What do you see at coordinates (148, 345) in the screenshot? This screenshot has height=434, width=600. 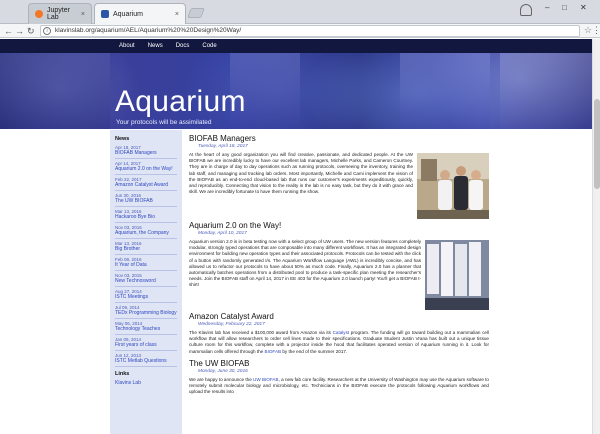 I see `news-item-link: First years of class` at bounding box center [148, 345].